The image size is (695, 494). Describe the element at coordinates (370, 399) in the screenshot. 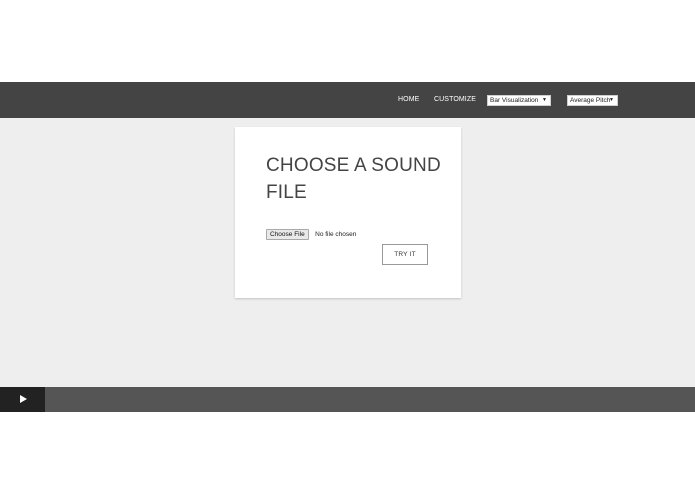

I see `player-progress-track` at that location.